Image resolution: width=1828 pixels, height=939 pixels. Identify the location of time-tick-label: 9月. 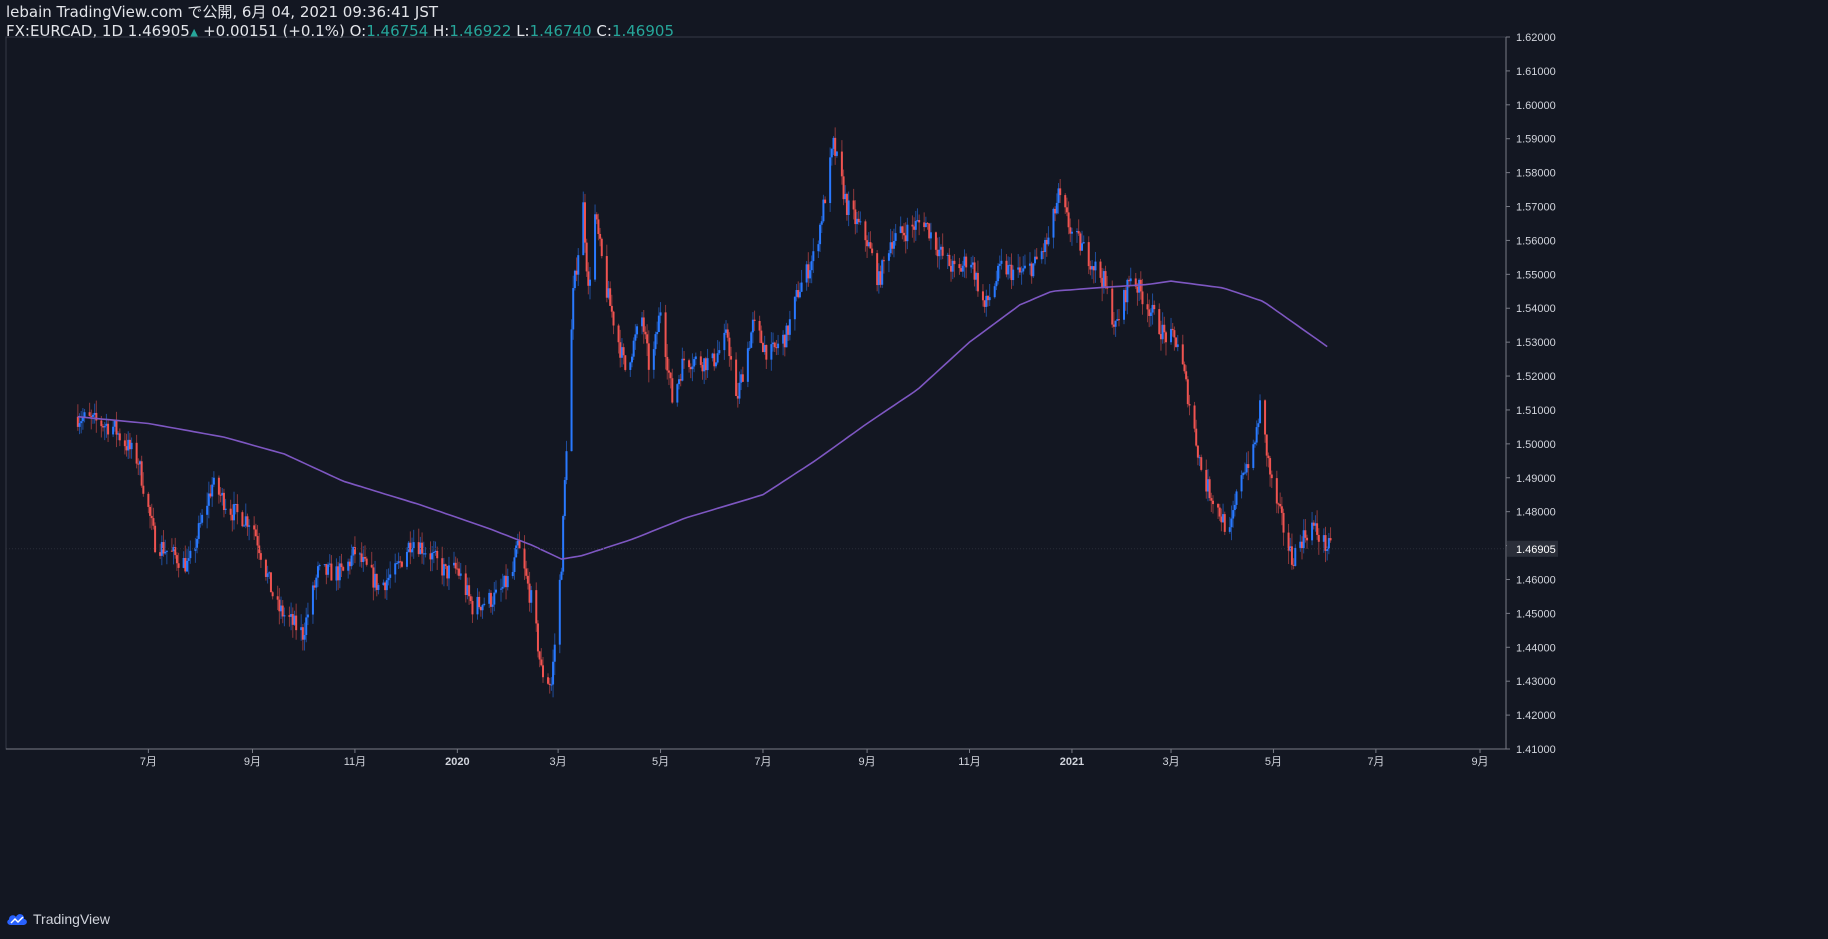
(867, 762).